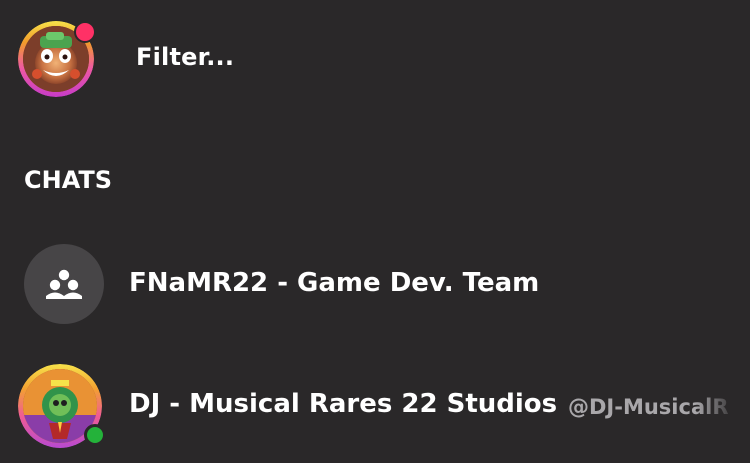  I want to click on group-icon, so click(64, 284).